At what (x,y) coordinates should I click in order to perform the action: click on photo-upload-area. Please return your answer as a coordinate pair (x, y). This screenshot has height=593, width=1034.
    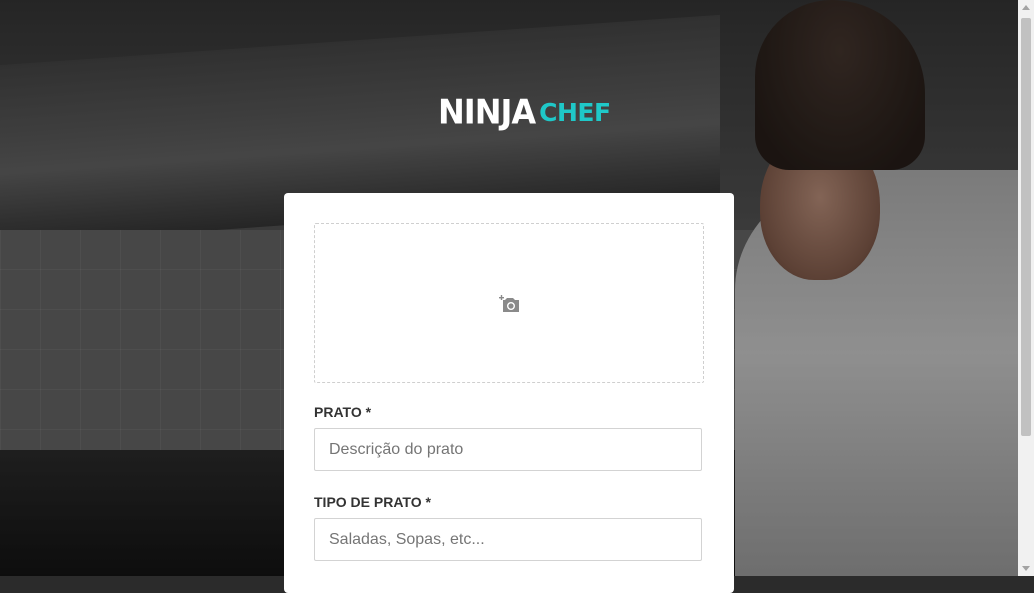
    Looking at the image, I should click on (509, 303).